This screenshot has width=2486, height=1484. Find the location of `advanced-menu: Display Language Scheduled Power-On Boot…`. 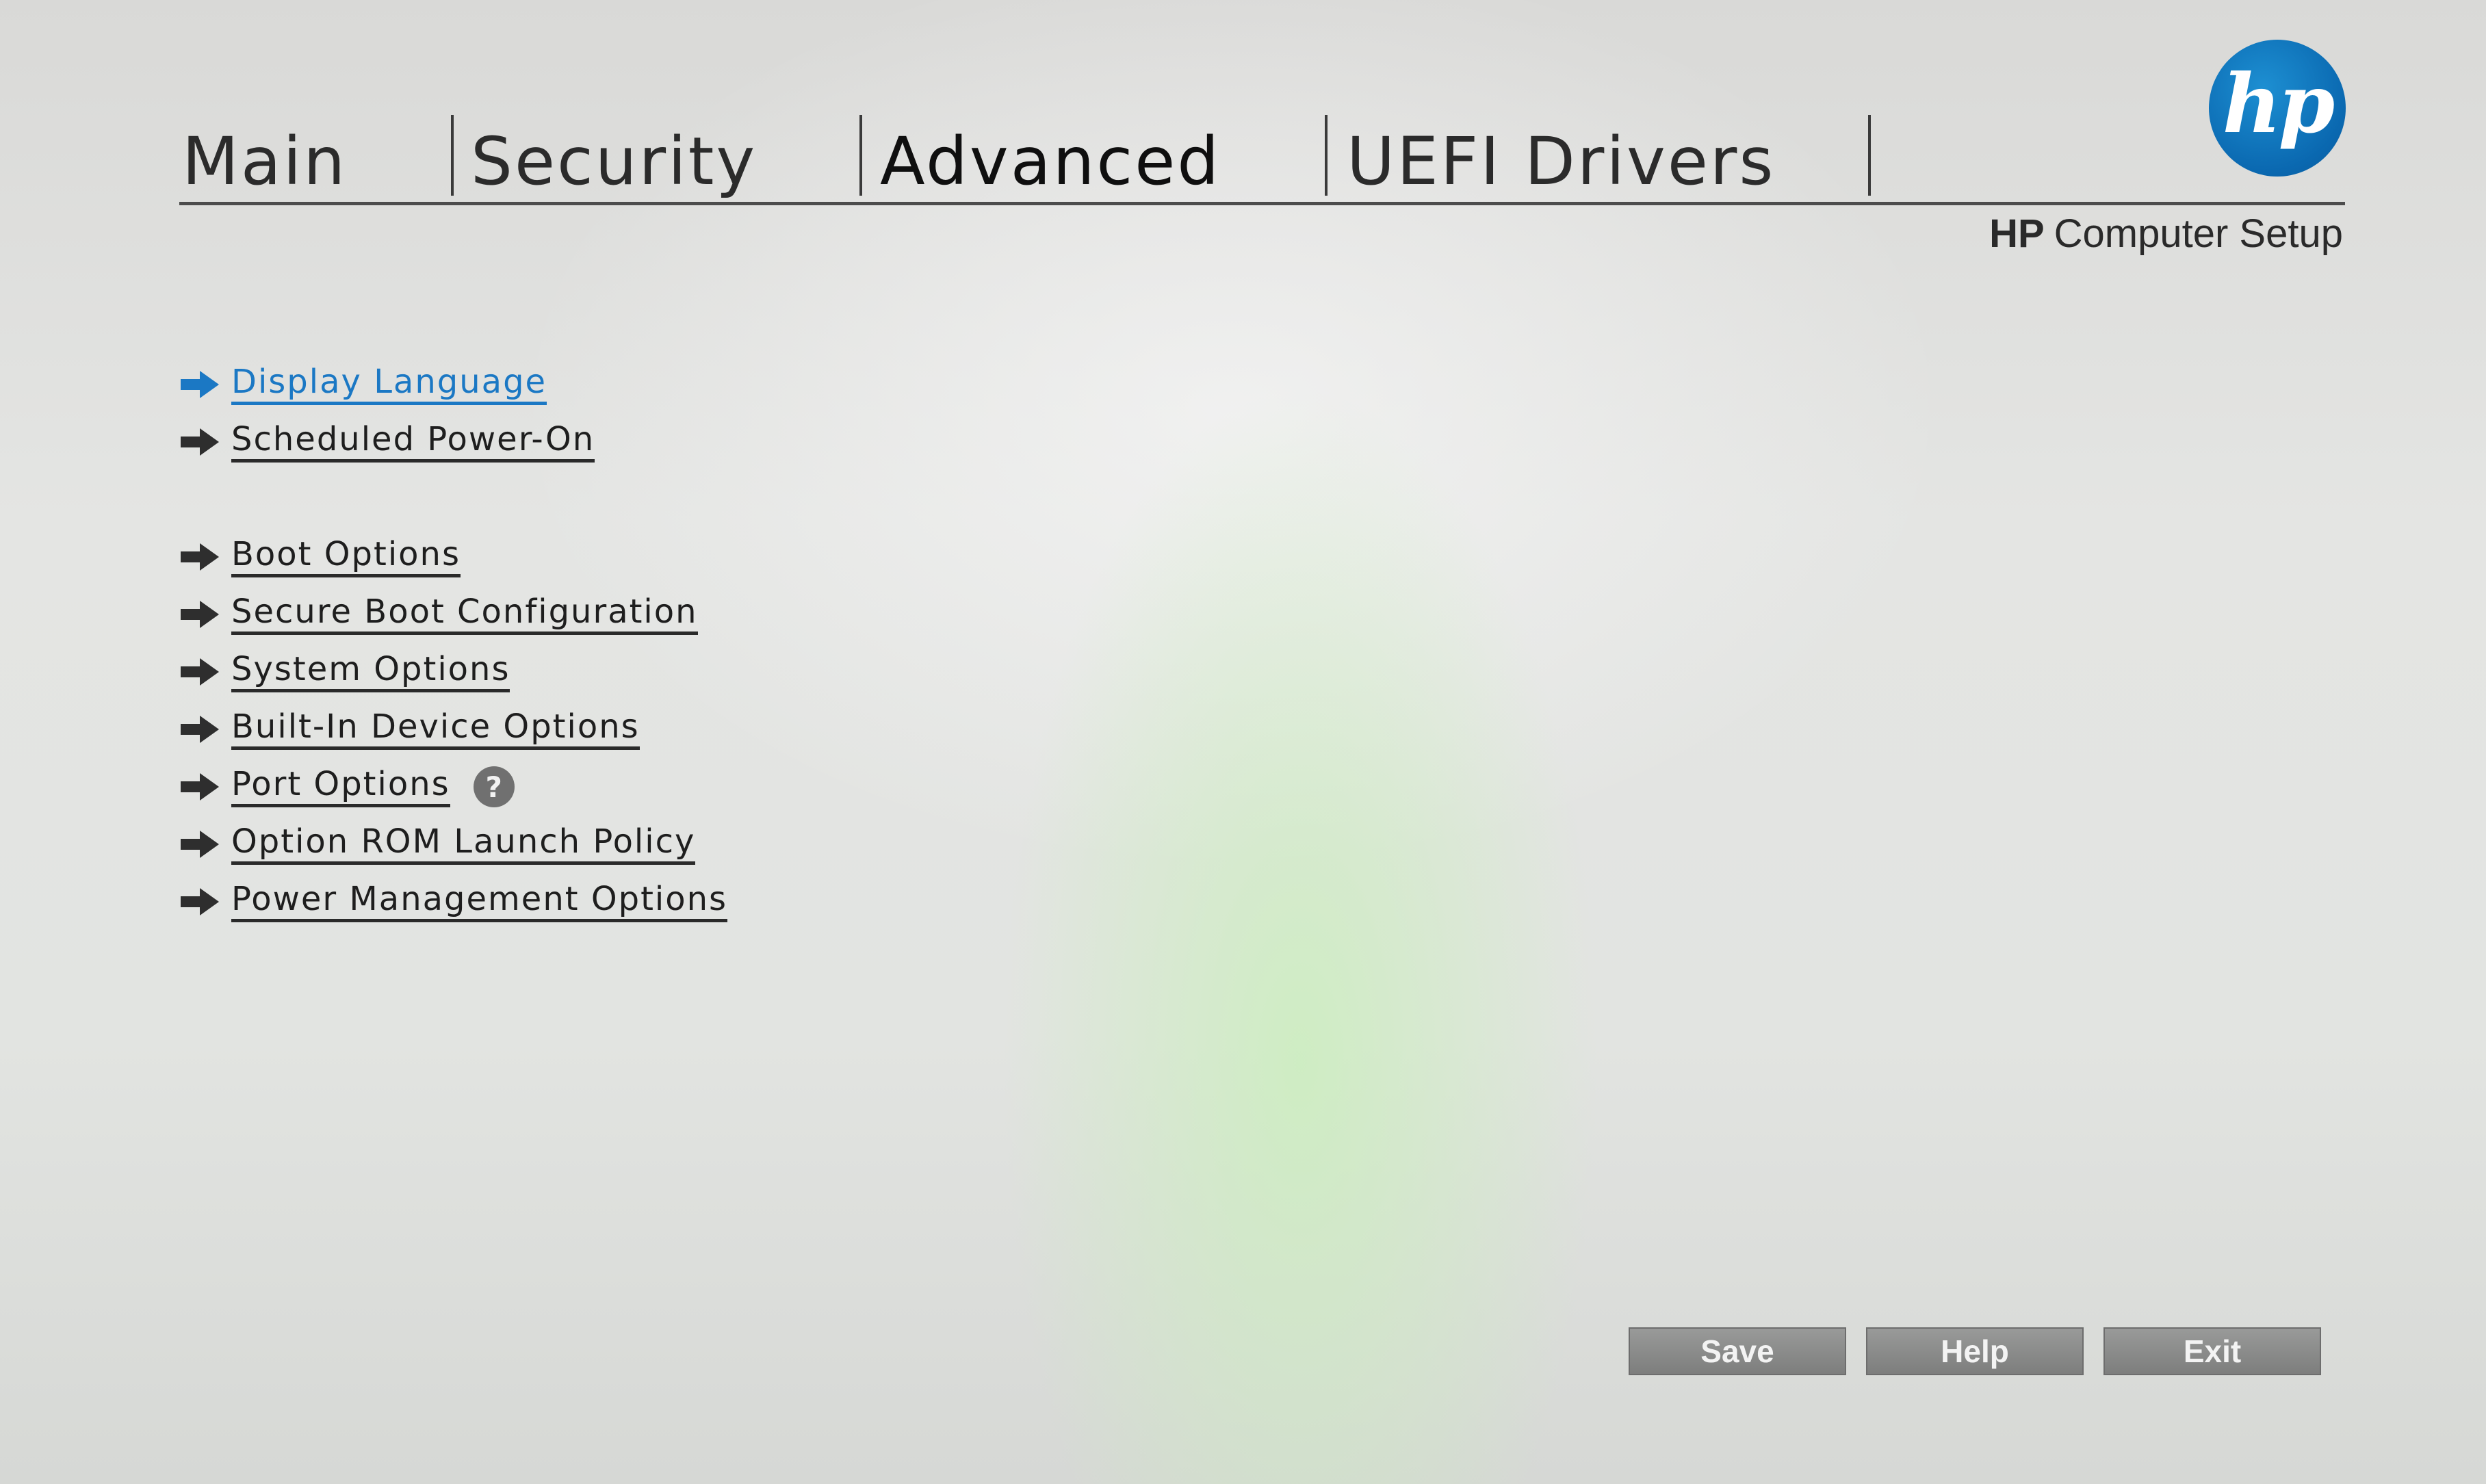

advanced-menu: Display Language Scheduled Power-On Boot… is located at coordinates (589, 643).